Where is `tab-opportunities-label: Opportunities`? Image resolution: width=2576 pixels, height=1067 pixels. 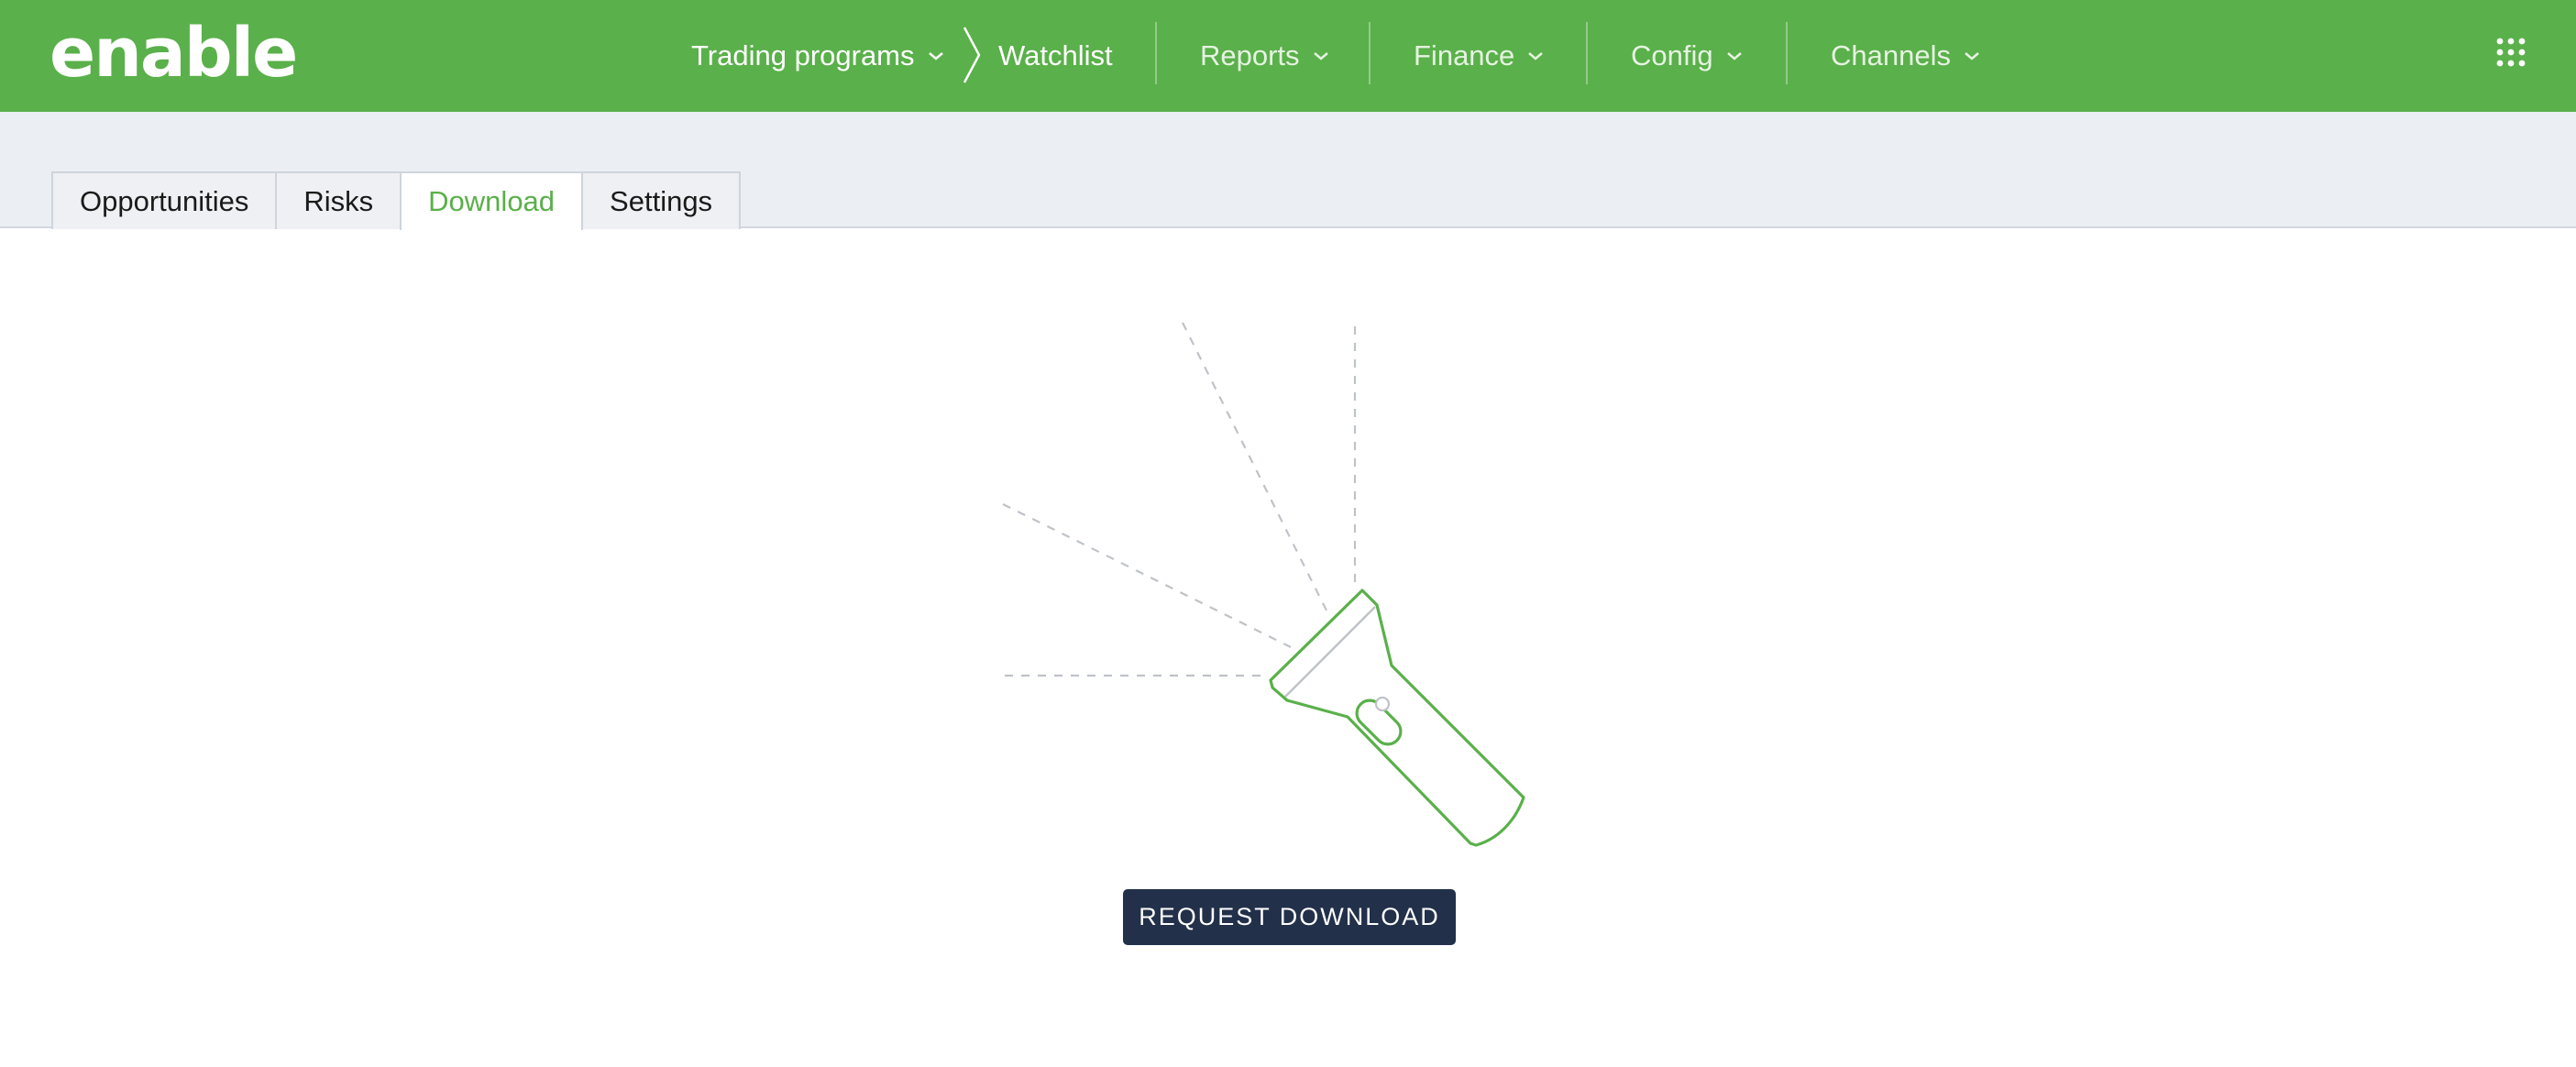
tab-opportunities-label: Opportunities is located at coordinates (164, 200).